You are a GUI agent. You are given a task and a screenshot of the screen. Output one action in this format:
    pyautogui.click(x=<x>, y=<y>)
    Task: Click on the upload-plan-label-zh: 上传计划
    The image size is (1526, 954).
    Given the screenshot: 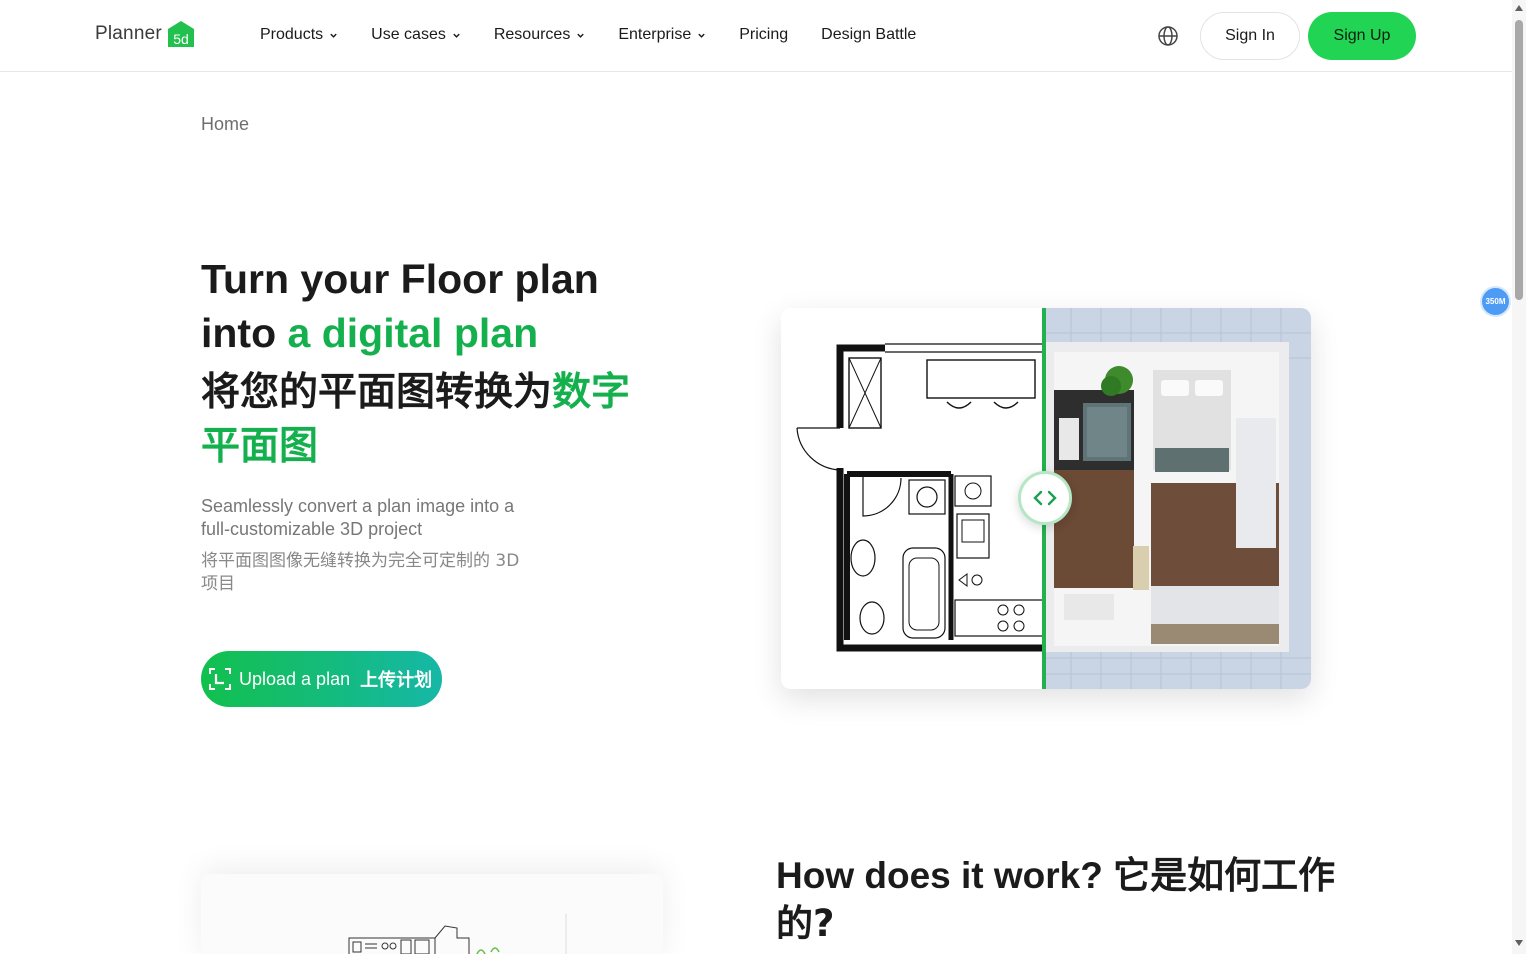 What is the action you would take?
    pyautogui.click(x=396, y=680)
    